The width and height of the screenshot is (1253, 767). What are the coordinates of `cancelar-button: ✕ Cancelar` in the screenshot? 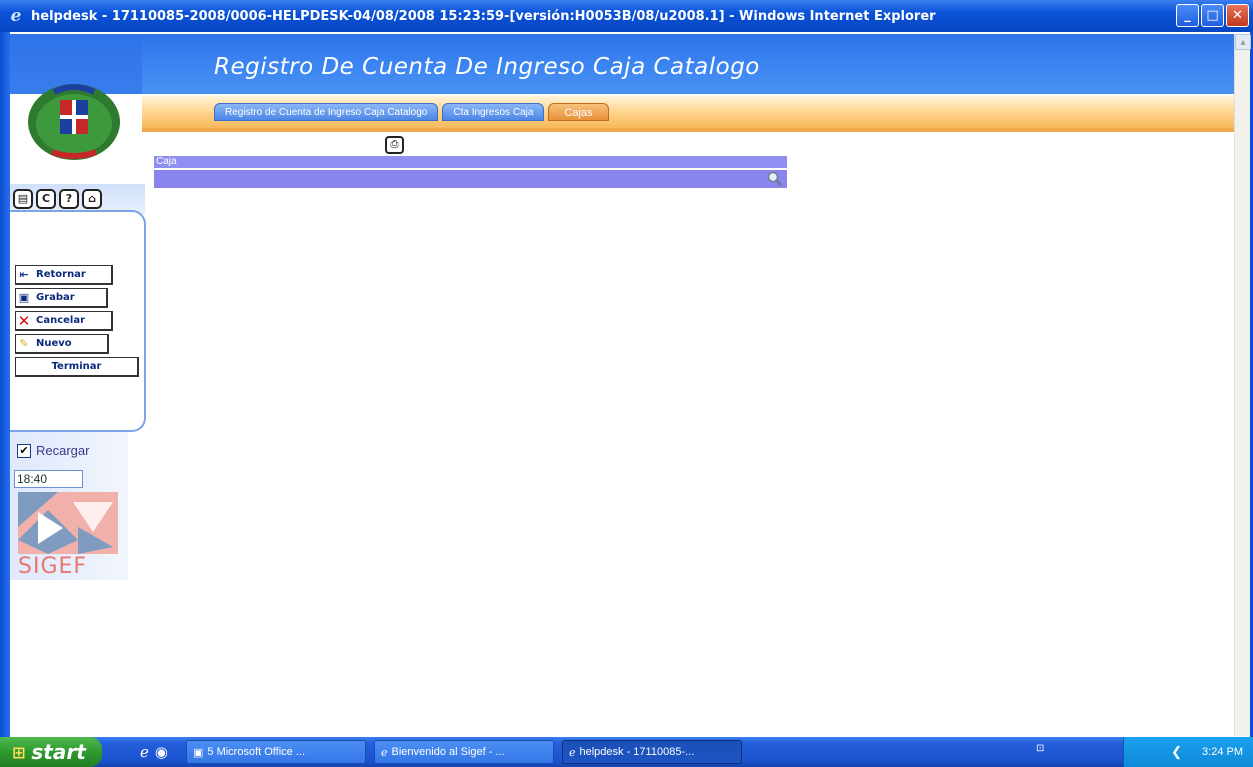 It's located at (64, 321).